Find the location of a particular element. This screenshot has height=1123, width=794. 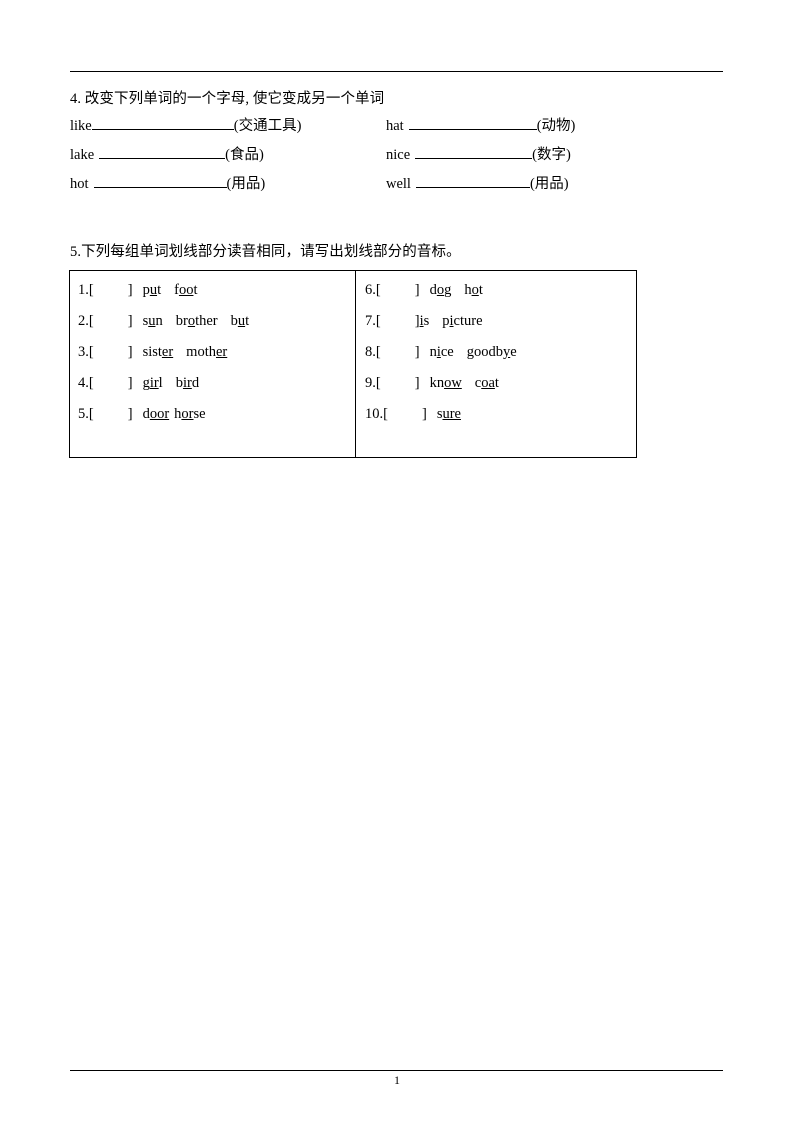

phonetic-item-row: 2.[] sun brother but is located at coordinates (216, 325).